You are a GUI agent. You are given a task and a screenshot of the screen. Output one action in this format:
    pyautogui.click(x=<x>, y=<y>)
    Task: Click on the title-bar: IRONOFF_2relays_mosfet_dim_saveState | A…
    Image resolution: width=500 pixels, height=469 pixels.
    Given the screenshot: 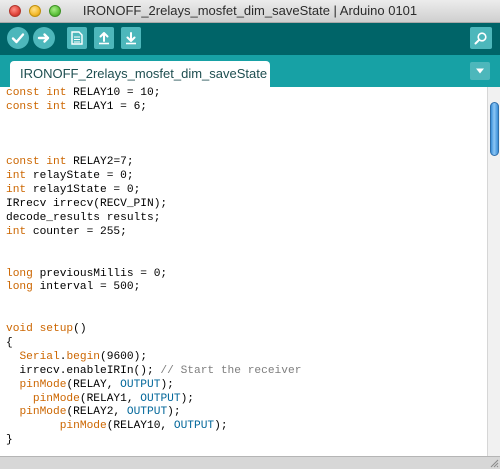 What is the action you would take?
    pyautogui.click(x=250, y=11)
    